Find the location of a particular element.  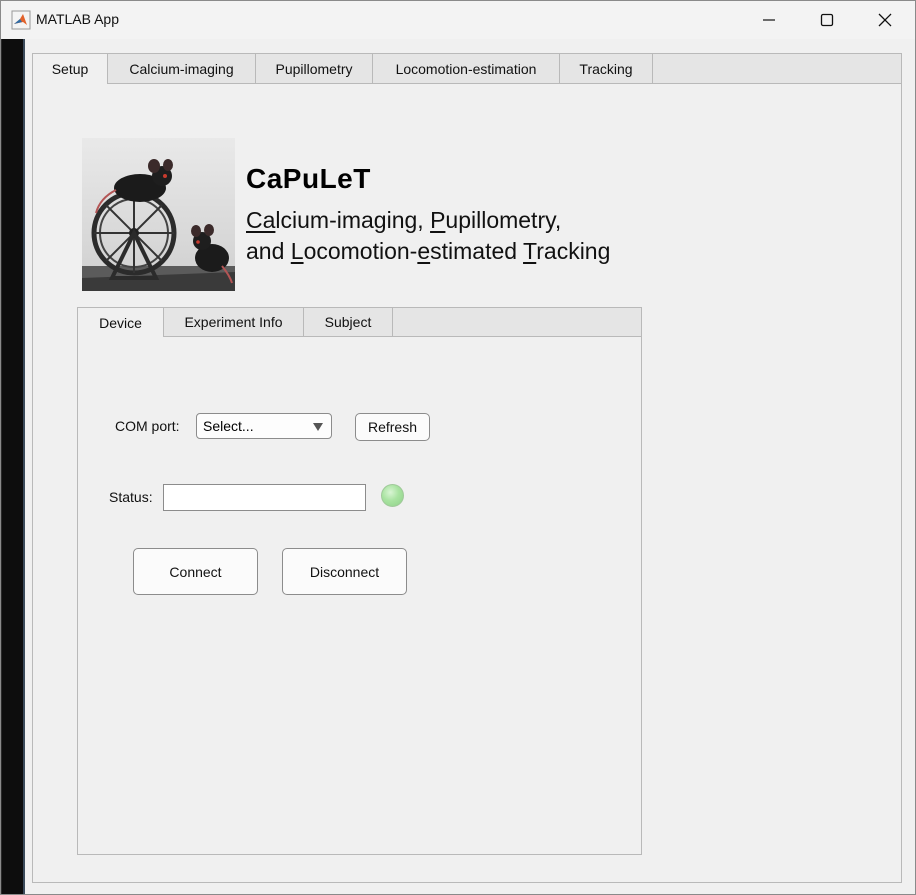

tab-label: Setup is located at coordinates (70, 69).